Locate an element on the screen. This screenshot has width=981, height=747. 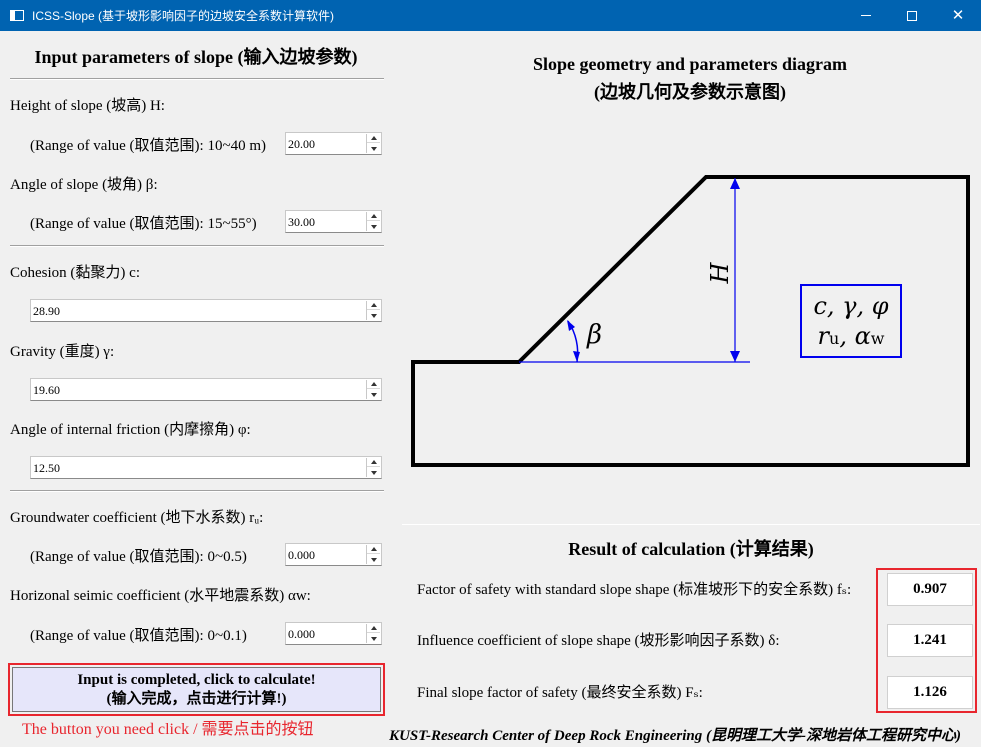
app-window-icon is located at coordinates (17, 15).